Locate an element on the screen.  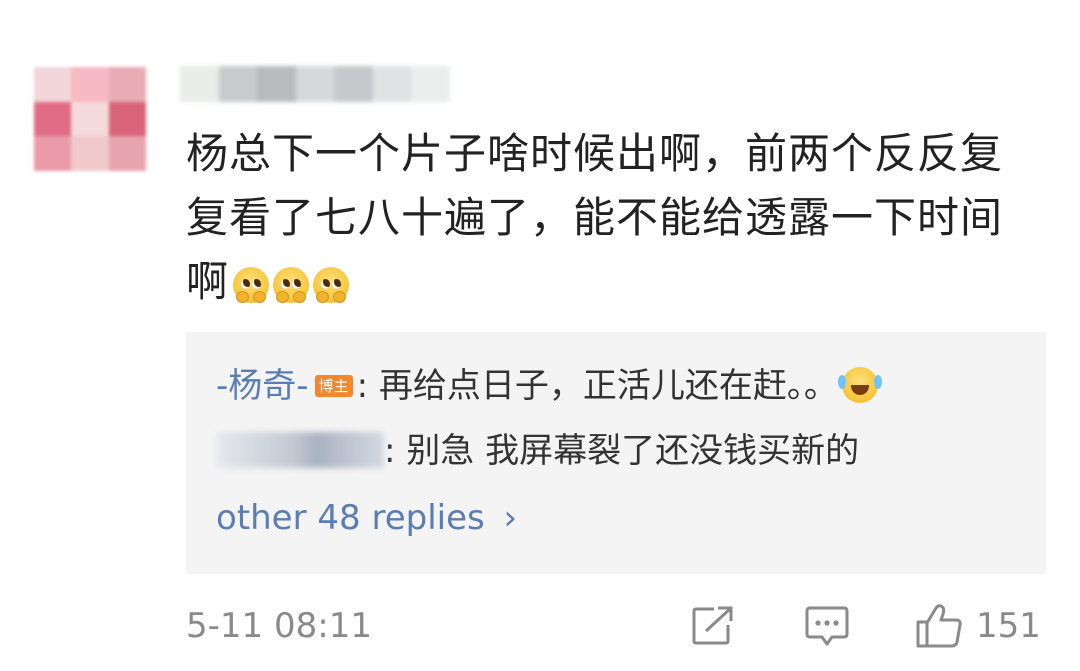
emoji-group is located at coordinates (291, 284).